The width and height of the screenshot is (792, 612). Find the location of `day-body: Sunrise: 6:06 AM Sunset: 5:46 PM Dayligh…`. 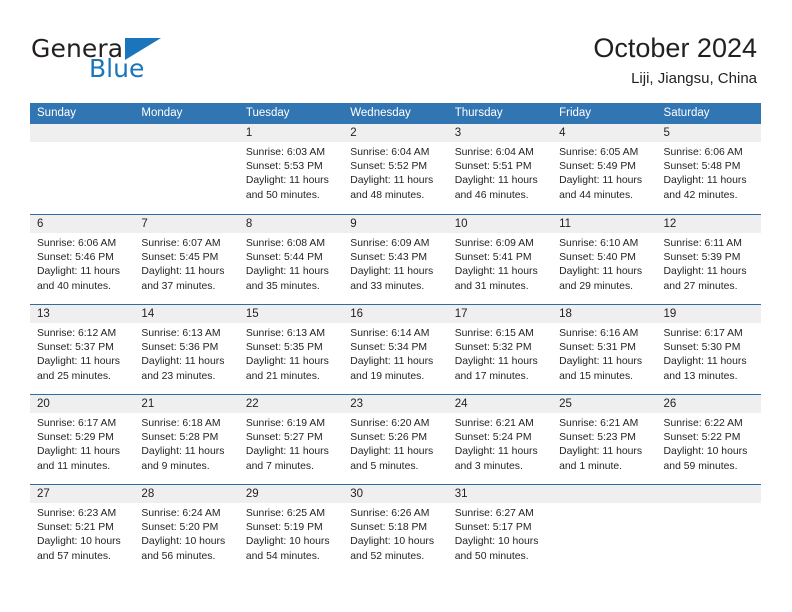

day-body: Sunrise: 6:06 AM Sunset: 5:46 PM Dayligh… is located at coordinates (82, 263).